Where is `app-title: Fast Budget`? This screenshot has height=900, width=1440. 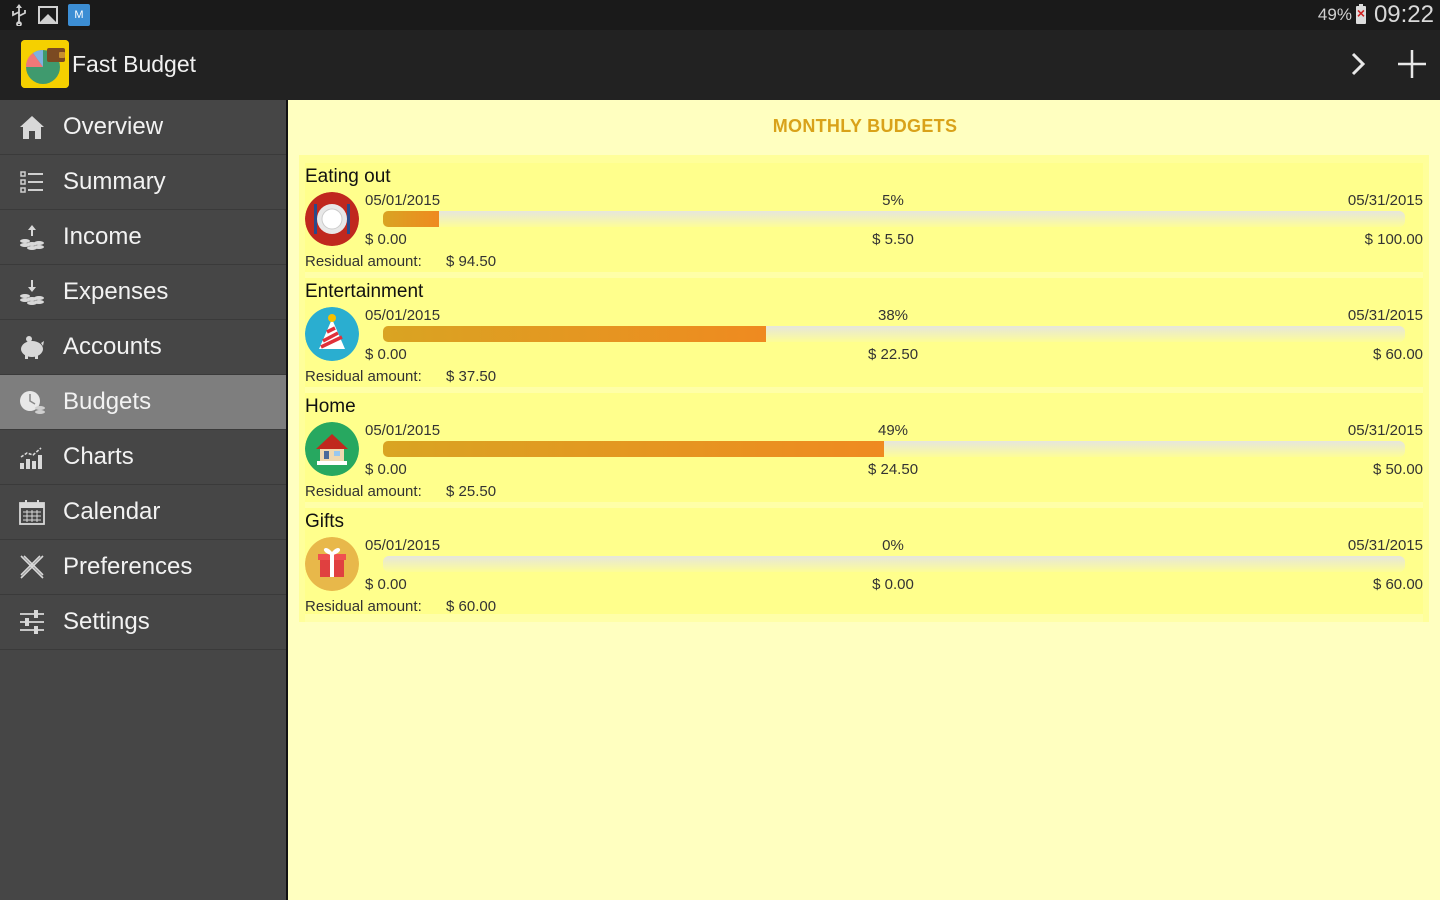 app-title: Fast Budget is located at coordinates (134, 64).